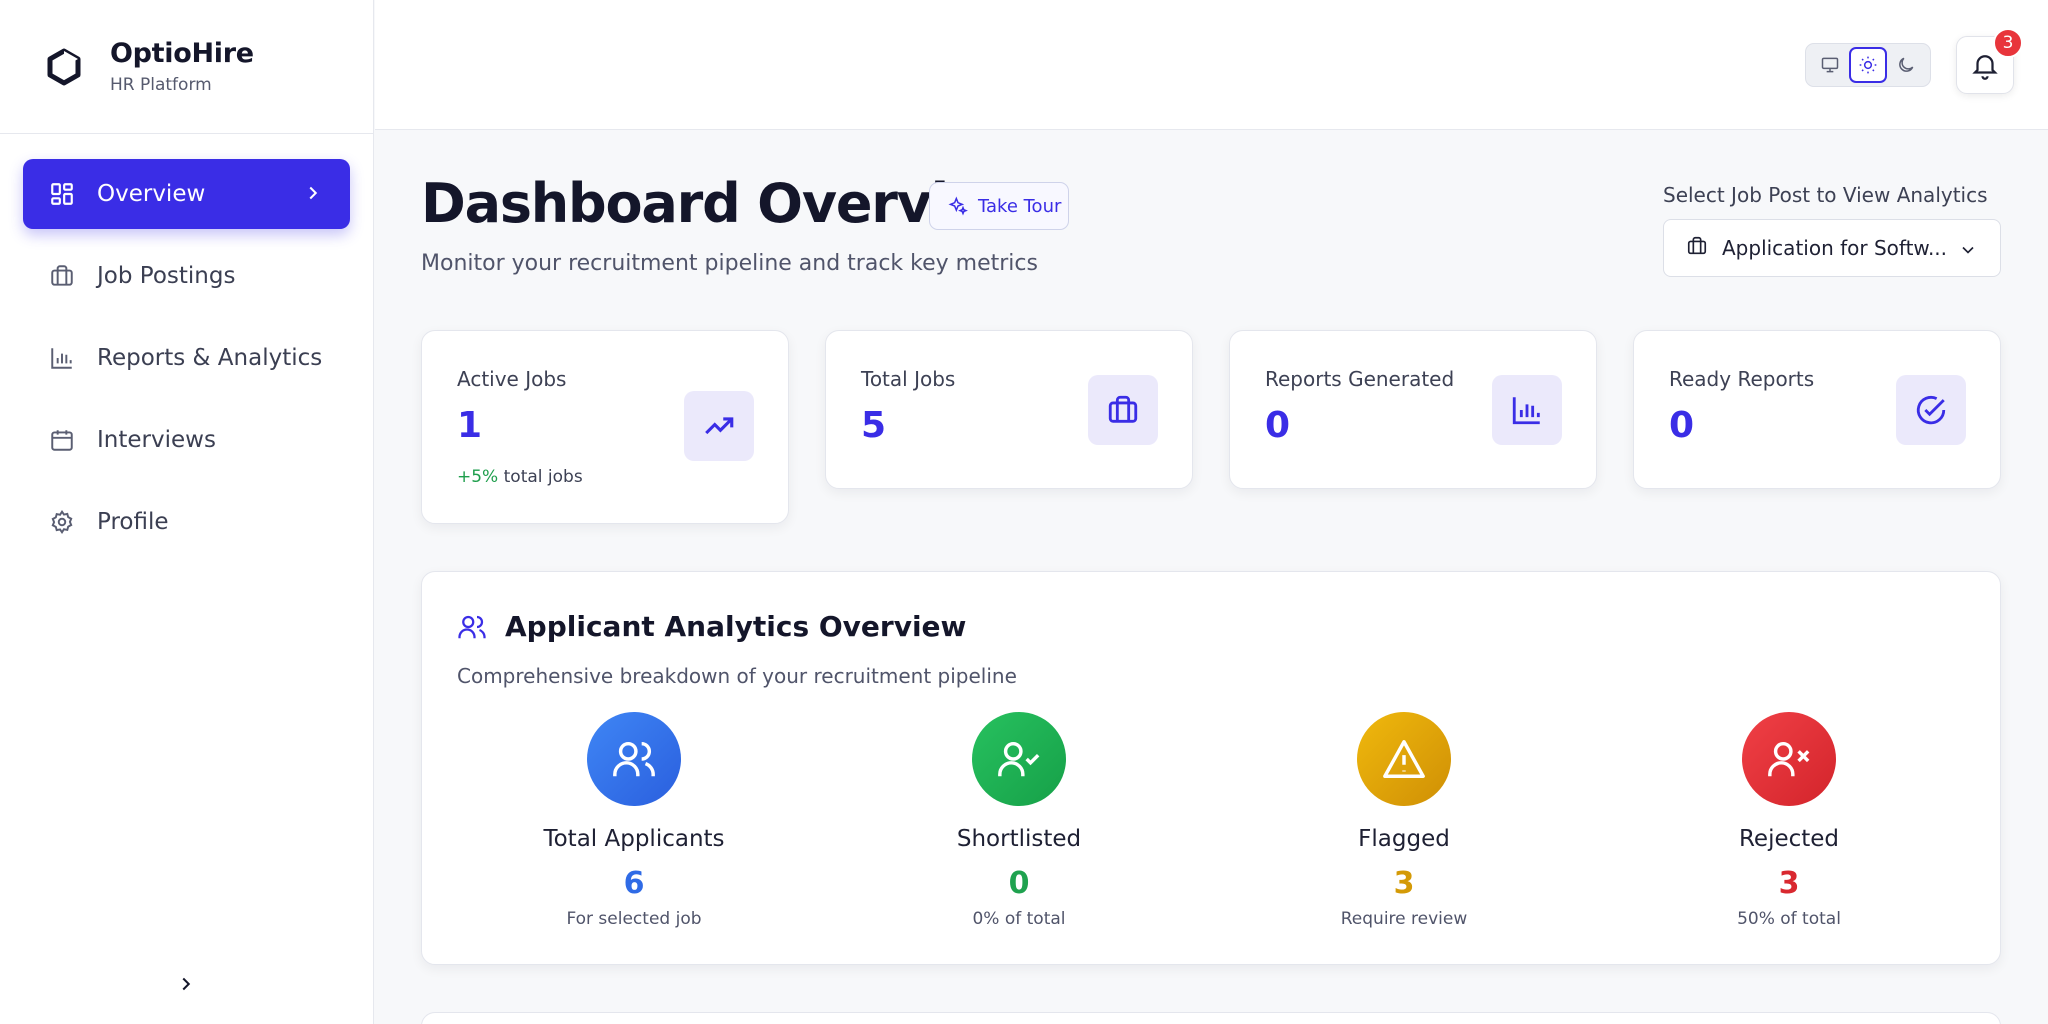 This screenshot has height=1024, width=2048. I want to click on calendar-icon, so click(62, 440).